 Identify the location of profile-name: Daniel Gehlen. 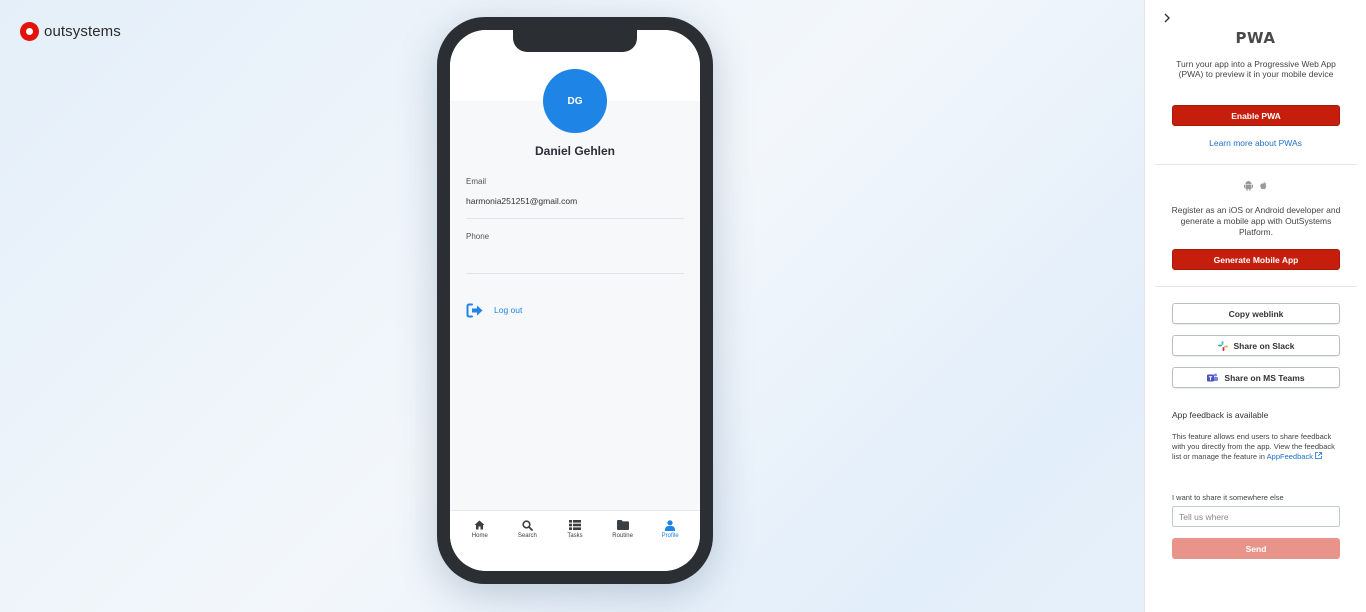
(575, 151).